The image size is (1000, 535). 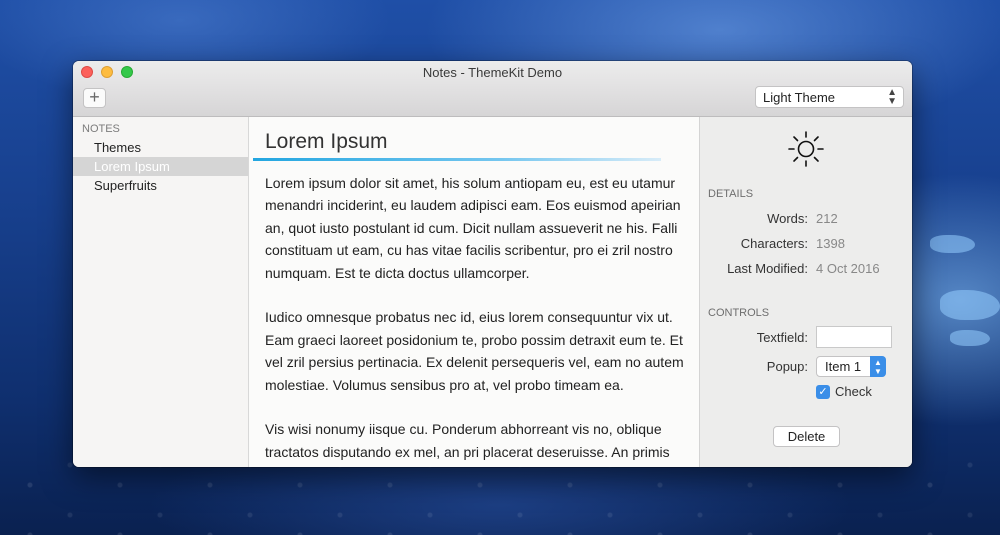 What do you see at coordinates (854, 337) in the screenshot?
I see `textfield-input` at bounding box center [854, 337].